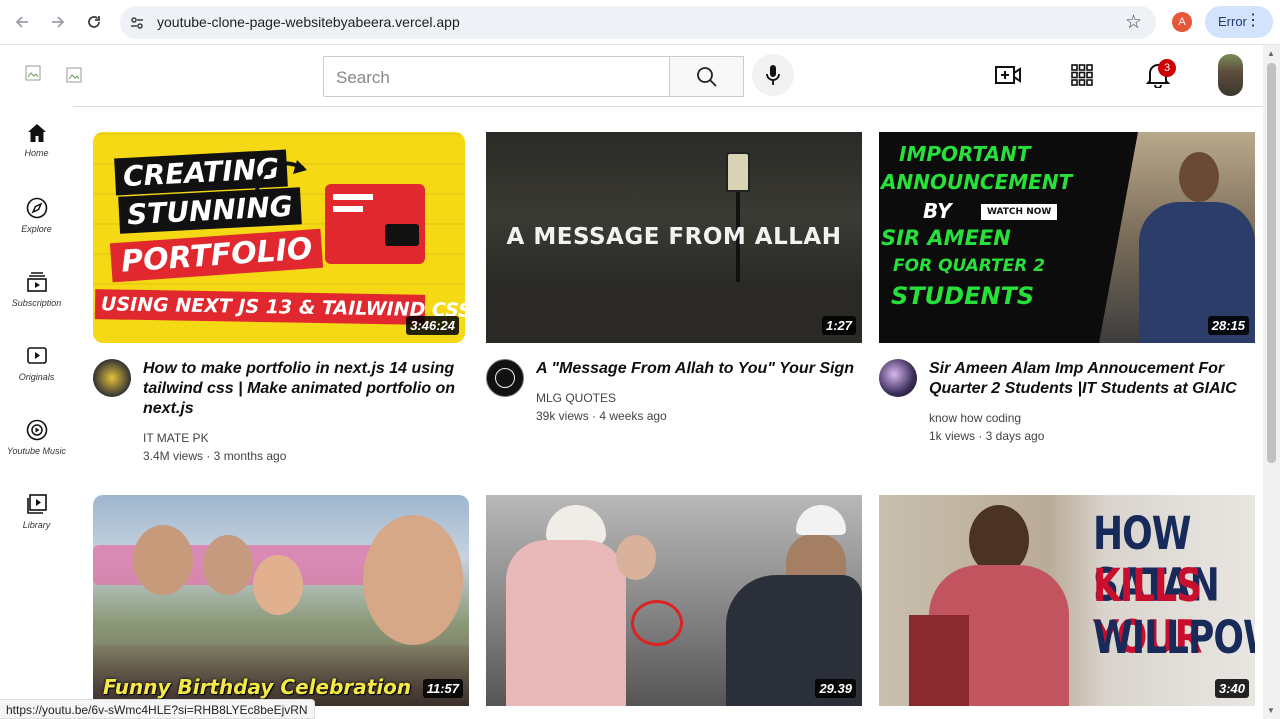  Describe the element at coordinates (969, 266) in the screenshot. I see `thumbnail-text: FOR QUARTER 2` at that location.